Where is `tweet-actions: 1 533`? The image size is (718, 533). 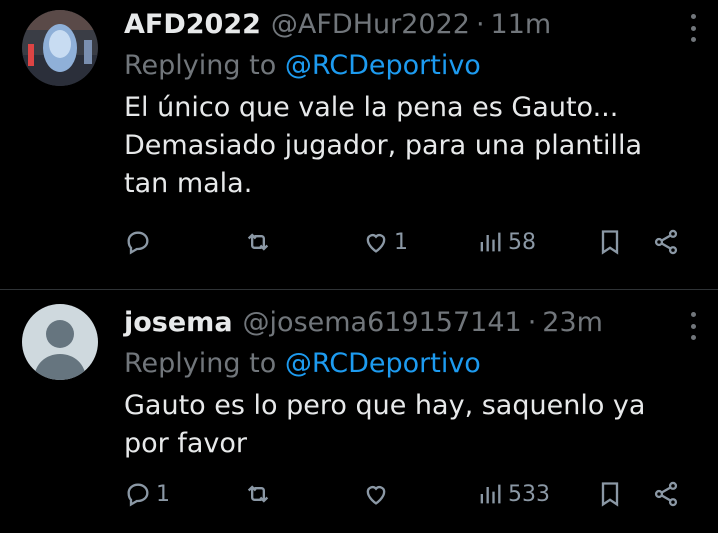
tweet-actions: 1 533 is located at coordinates (359, 500).